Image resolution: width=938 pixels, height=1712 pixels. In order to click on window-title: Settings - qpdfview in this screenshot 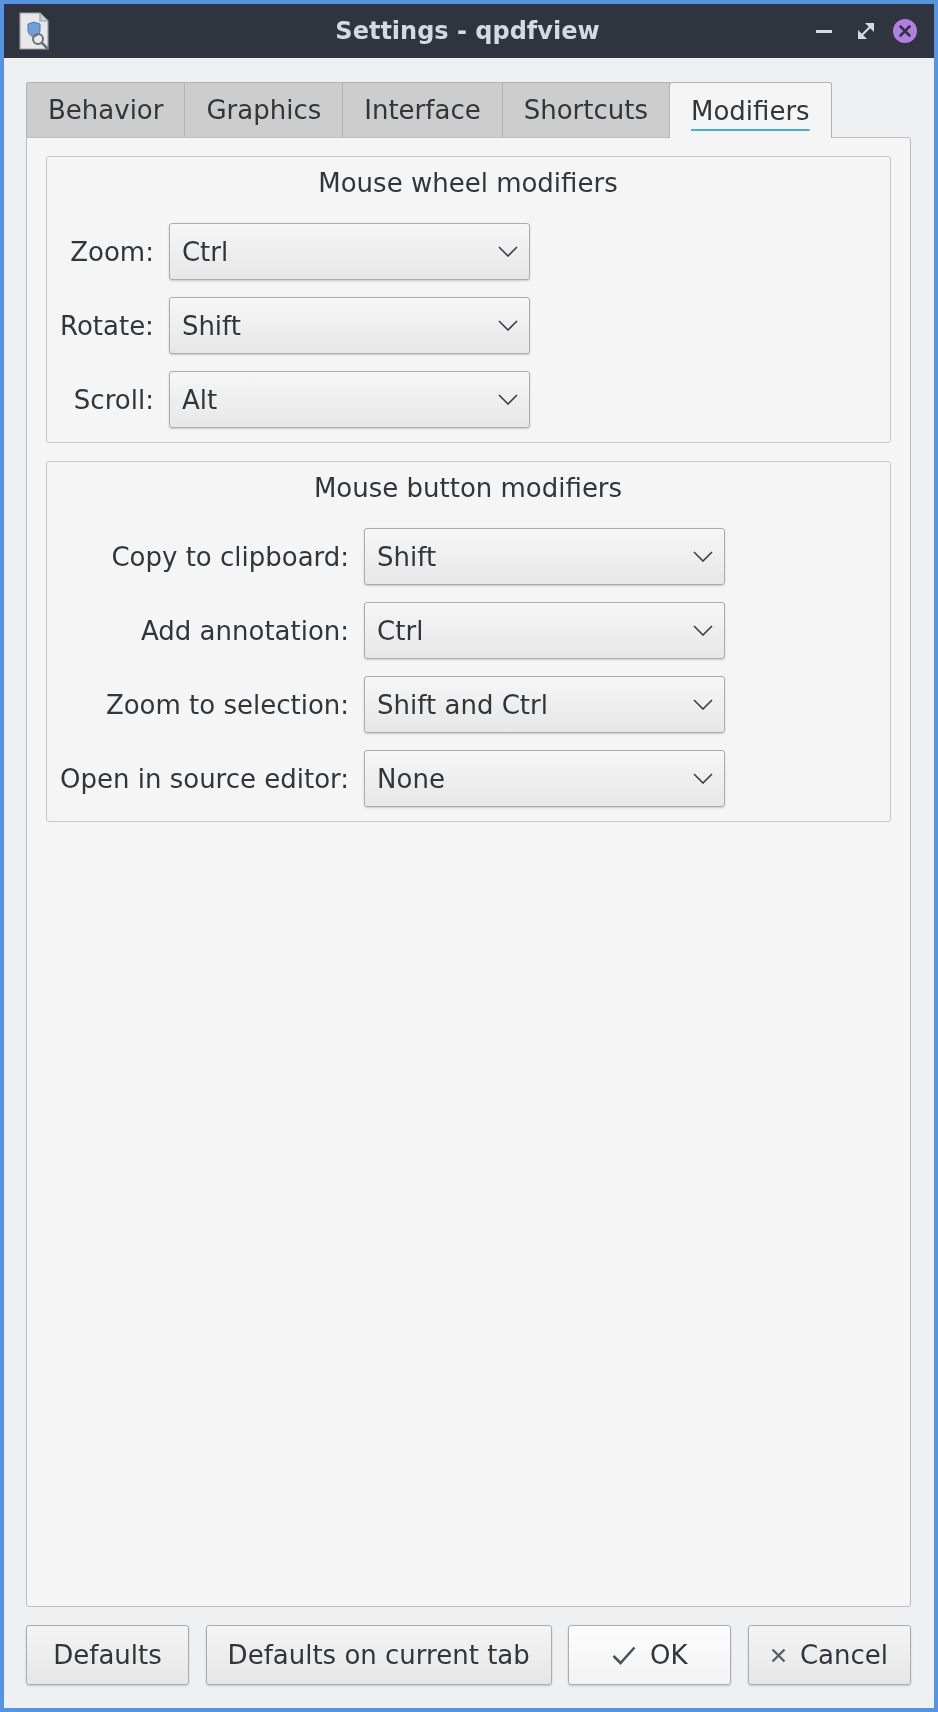, I will do `click(467, 31)`.